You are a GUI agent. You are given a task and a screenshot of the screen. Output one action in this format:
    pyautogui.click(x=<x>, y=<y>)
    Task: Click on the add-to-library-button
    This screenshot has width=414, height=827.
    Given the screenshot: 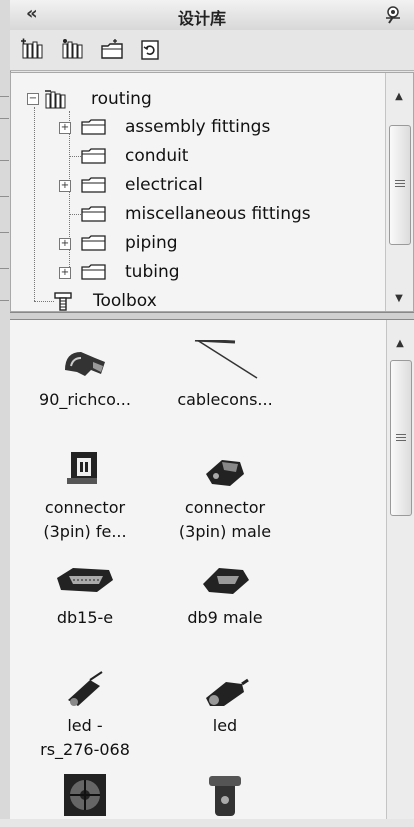 What is the action you would take?
    pyautogui.click(x=32, y=50)
    